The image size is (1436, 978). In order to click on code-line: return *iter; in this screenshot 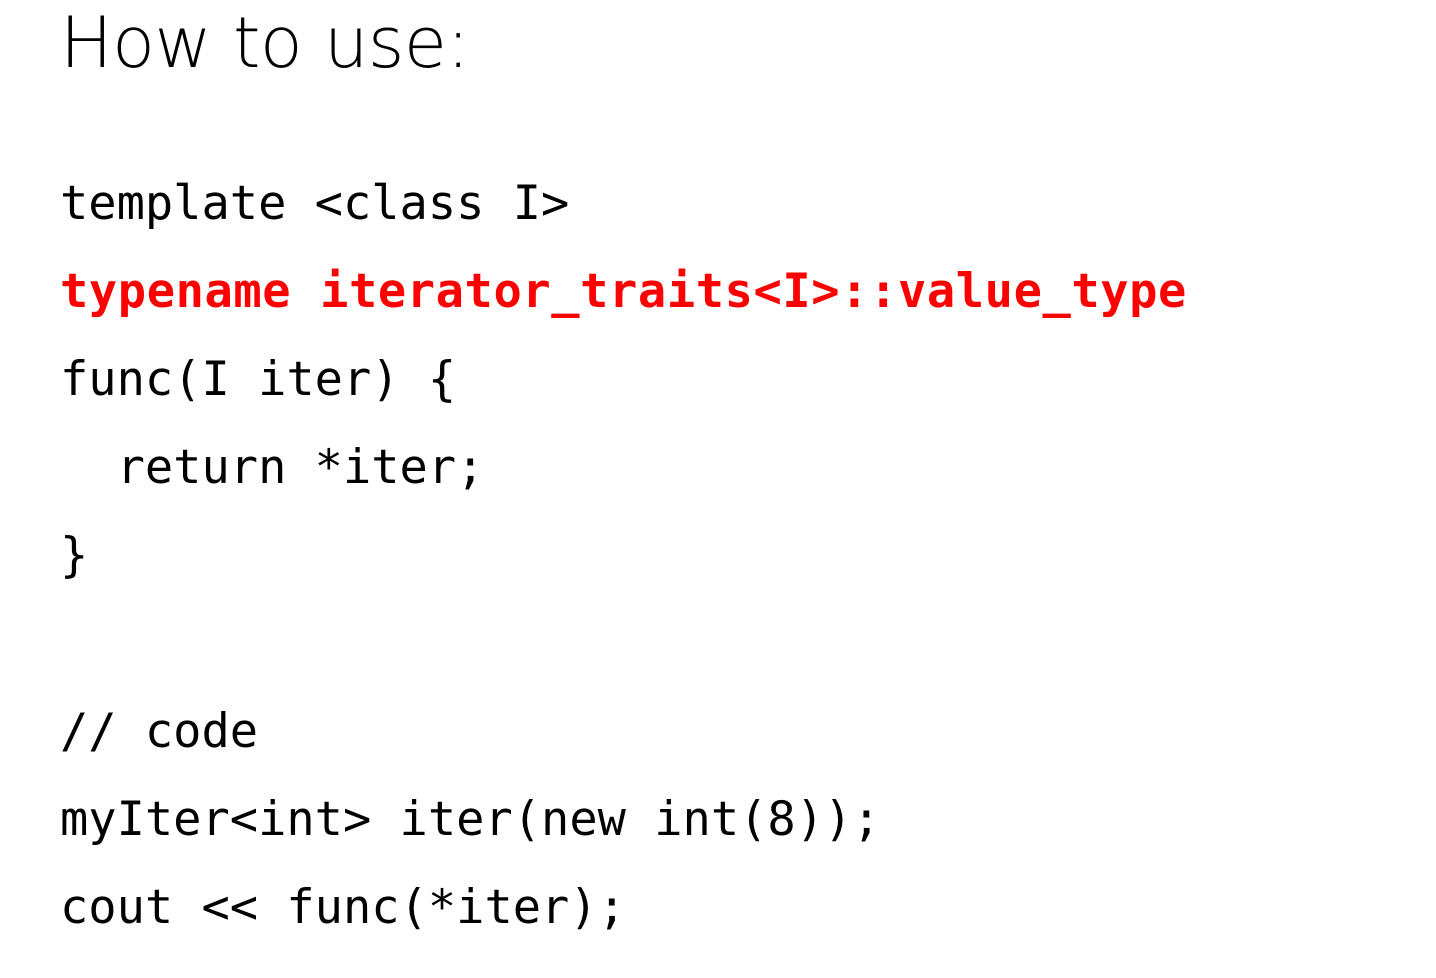, I will do `click(272, 467)`.